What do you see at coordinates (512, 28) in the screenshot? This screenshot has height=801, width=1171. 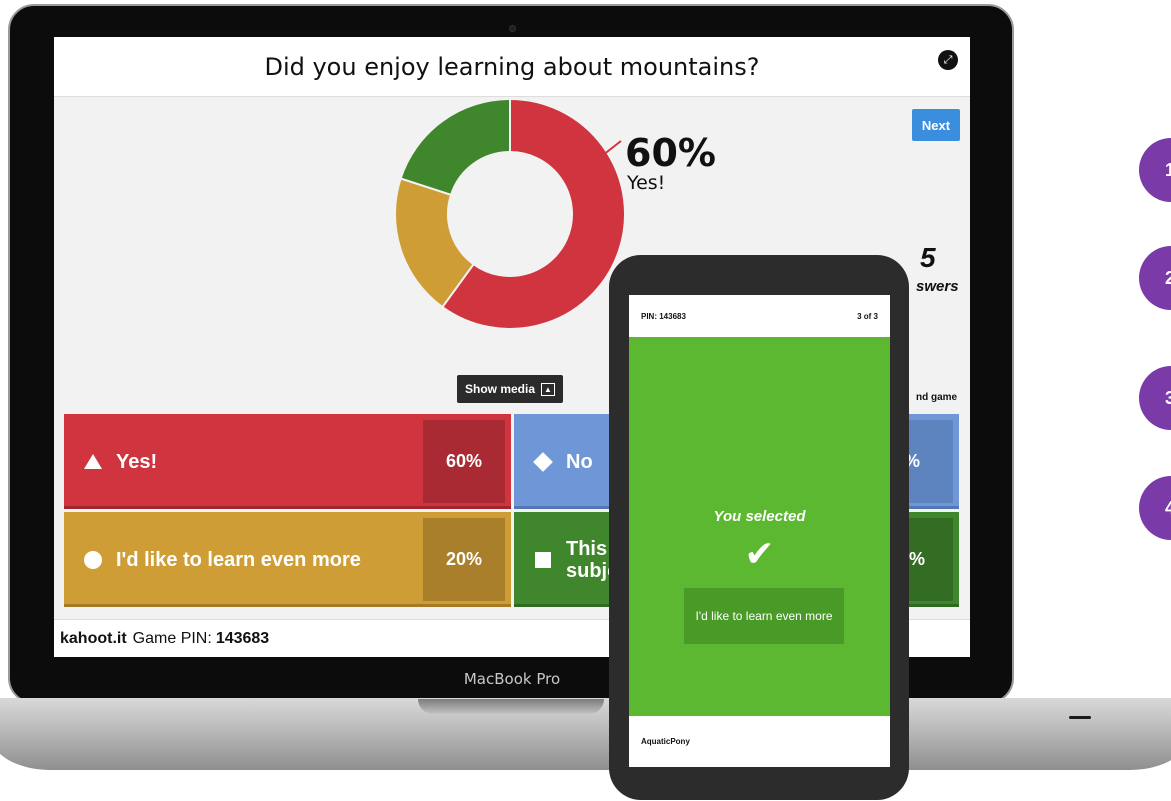 I see `camera-icon` at bounding box center [512, 28].